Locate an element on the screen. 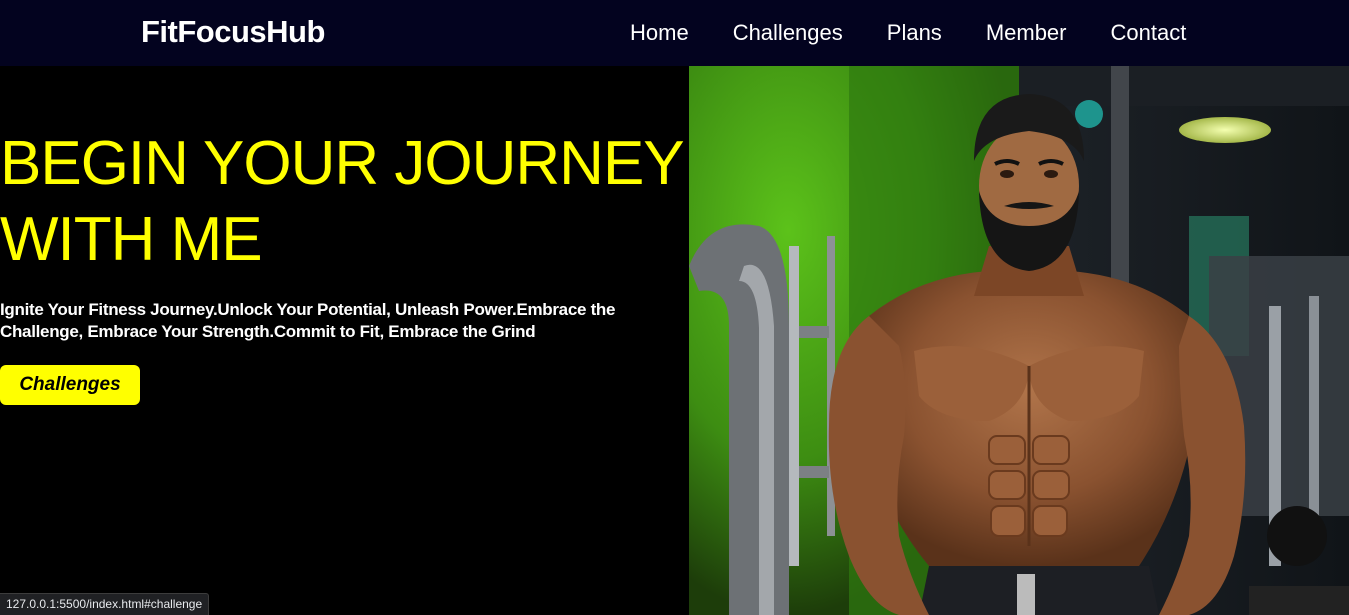 The height and width of the screenshot is (615, 1349). nav-link-home: Home is located at coordinates (659, 33).